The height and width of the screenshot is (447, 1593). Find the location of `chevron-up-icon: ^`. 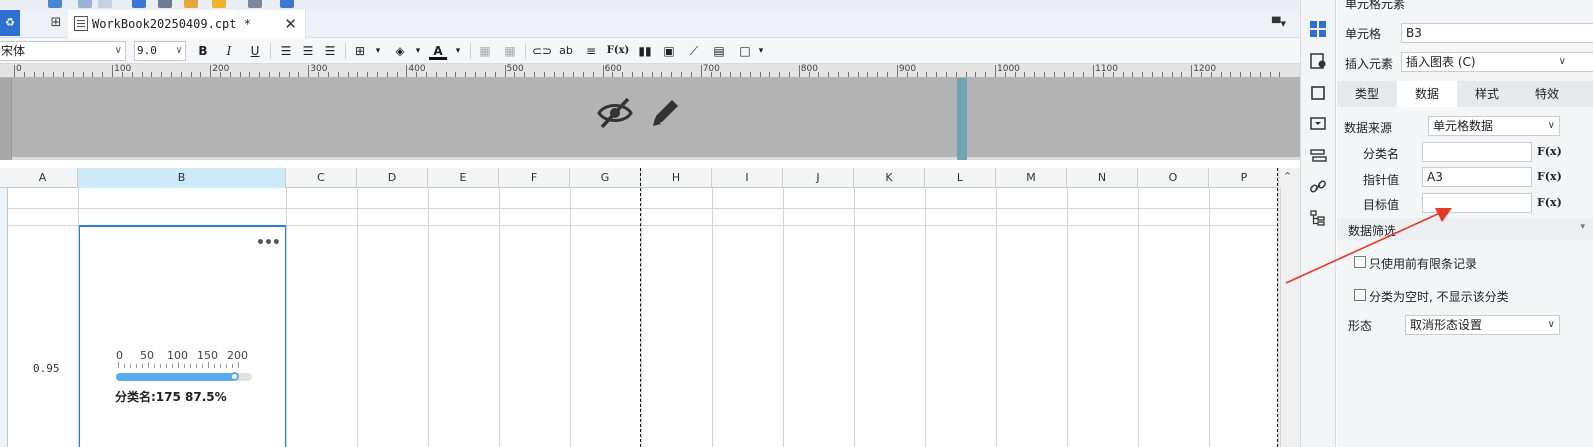

chevron-up-icon: ^ is located at coordinates (1318, 2).